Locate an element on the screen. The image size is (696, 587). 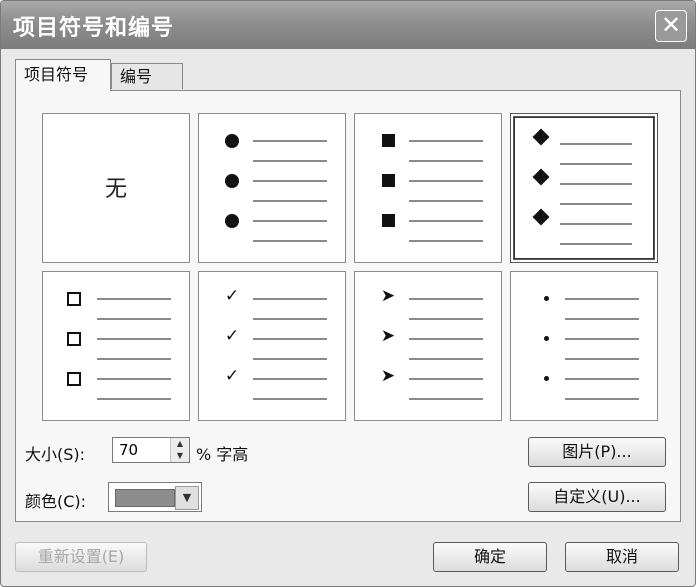
close-button: ✕ is located at coordinates (671, 26).